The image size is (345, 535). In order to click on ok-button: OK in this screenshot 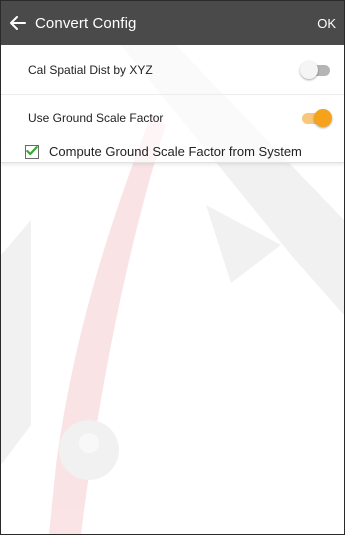, I will do `click(323, 23)`.